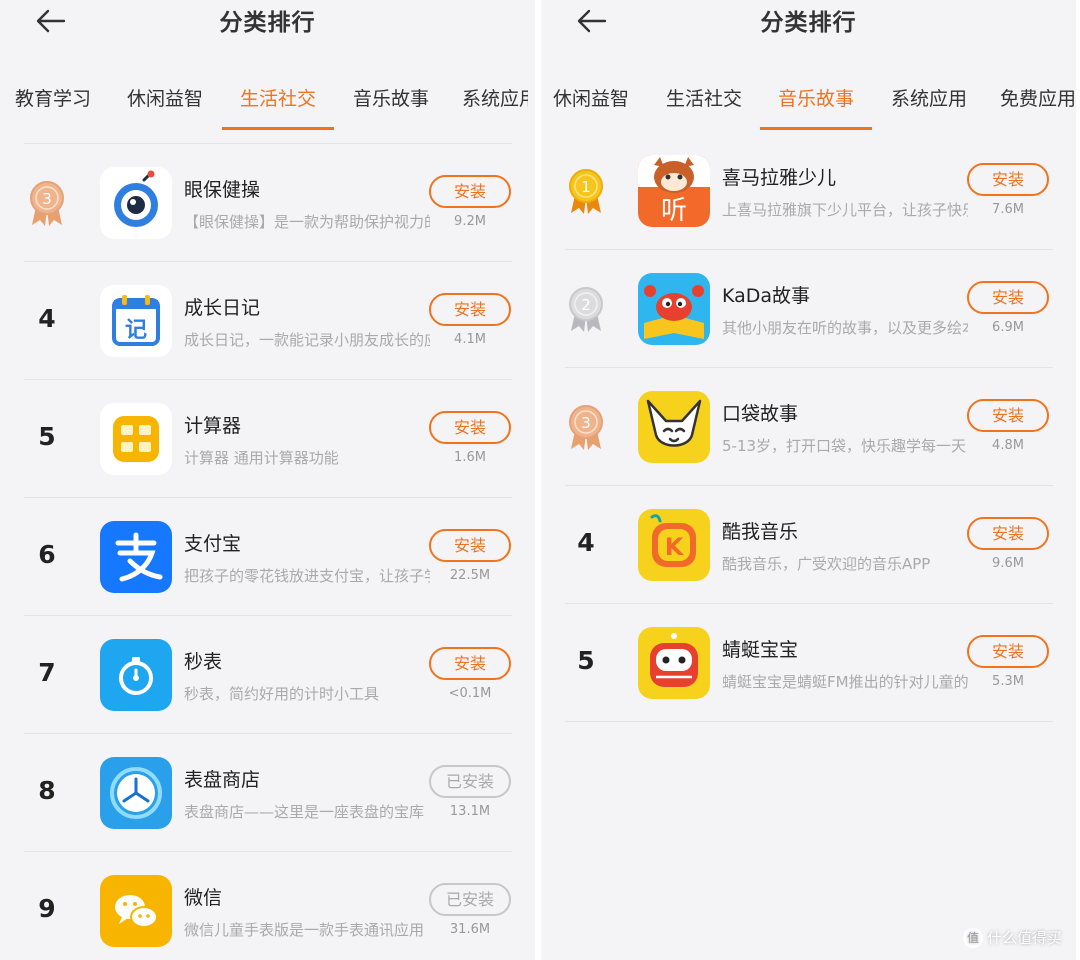 This screenshot has width=1080, height=960. What do you see at coordinates (136, 911) in the screenshot?
I see `wechat-icon` at bounding box center [136, 911].